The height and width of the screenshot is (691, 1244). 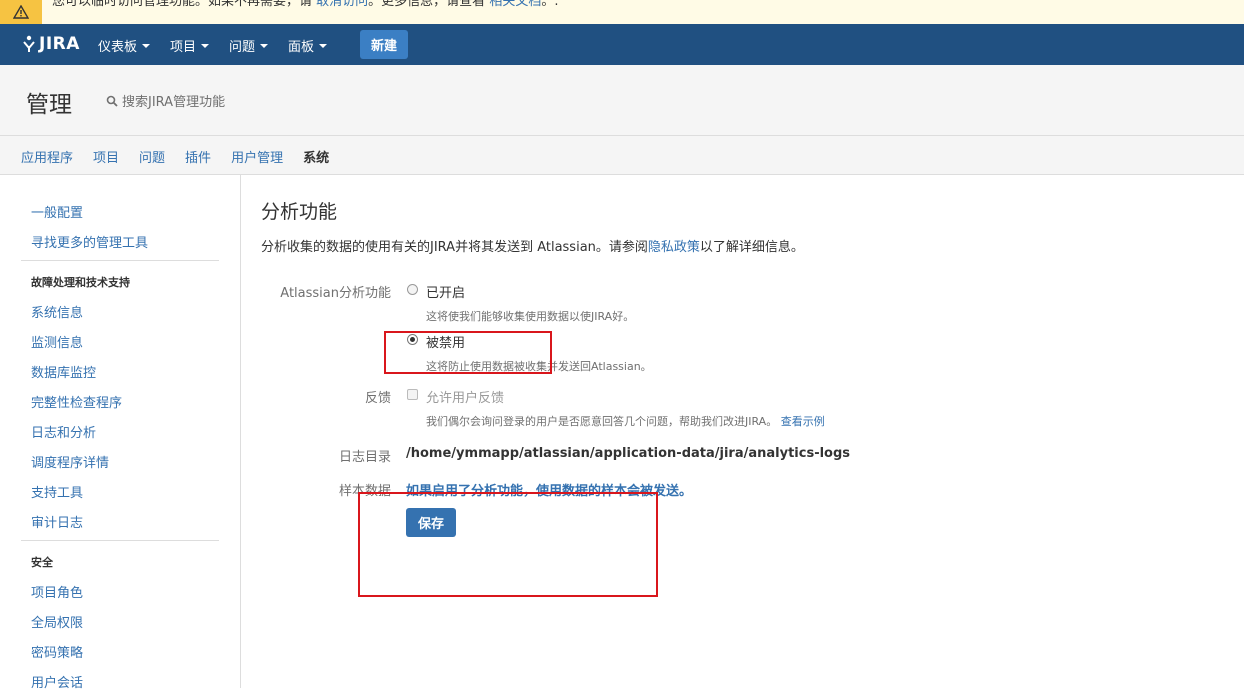 I want to click on sidebar-item-integrity-checker: 完整性检查程序, so click(x=76, y=401).